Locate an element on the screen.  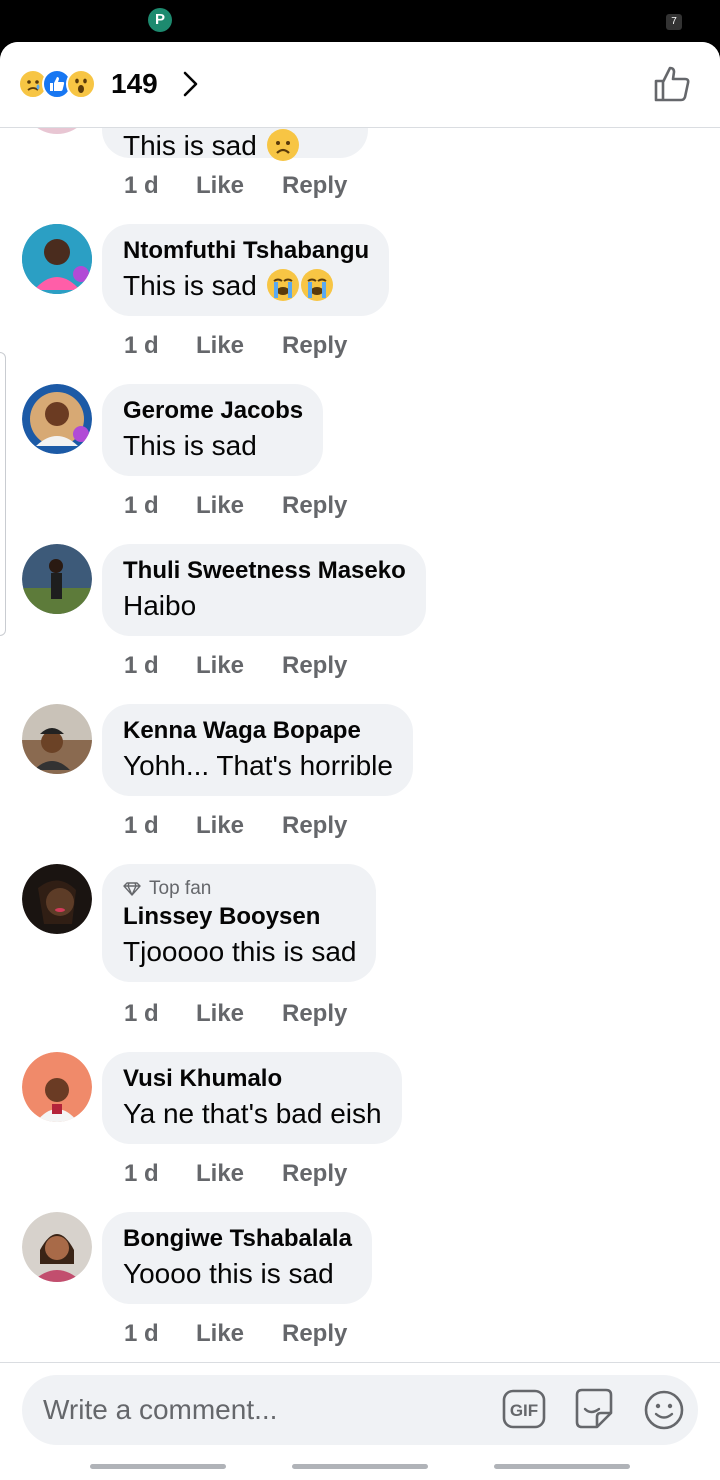
gif-icon: GIF is located at coordinates (524, 1409).